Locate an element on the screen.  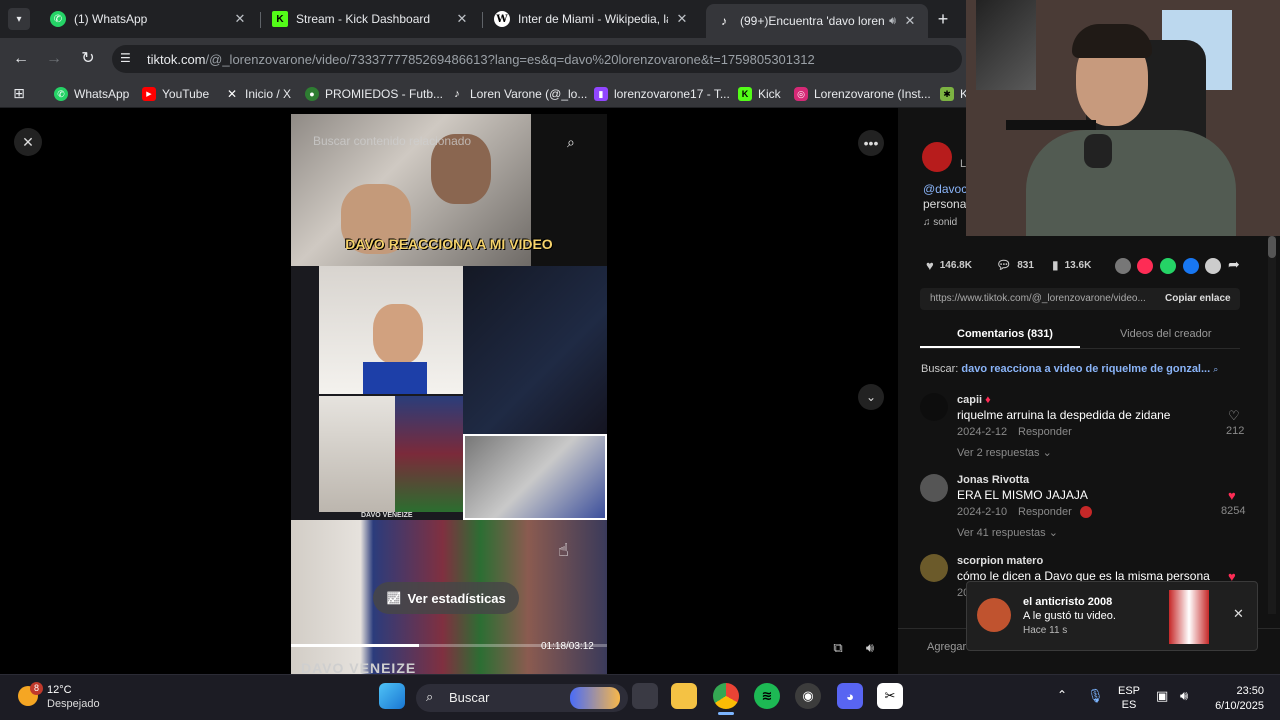
file-explorer-icon is located at coordinates (684, 696).